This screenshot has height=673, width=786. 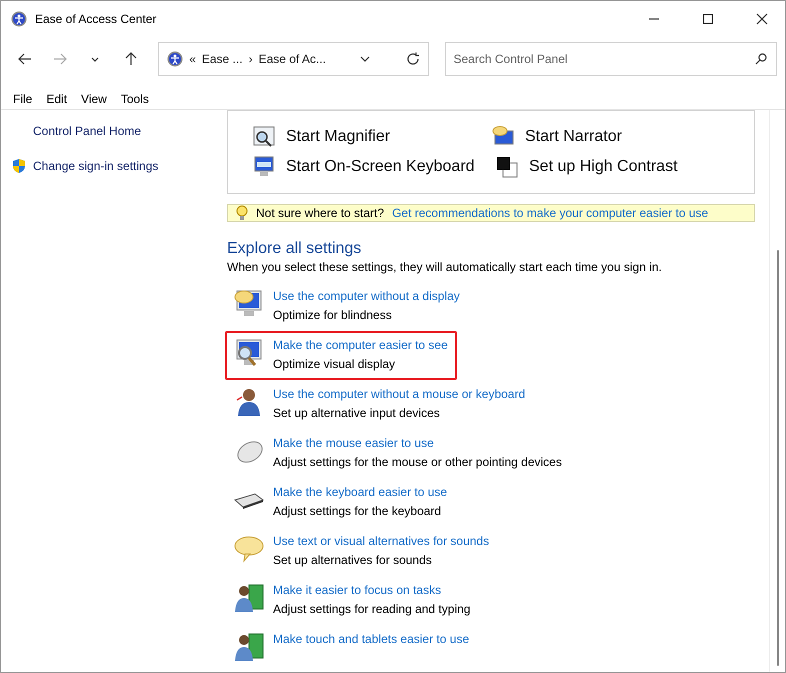 What do you see at coordinates (96, 19) in the screenshot?
I see `window-title: Ease of Access Center` at bounding box center [96, 19].